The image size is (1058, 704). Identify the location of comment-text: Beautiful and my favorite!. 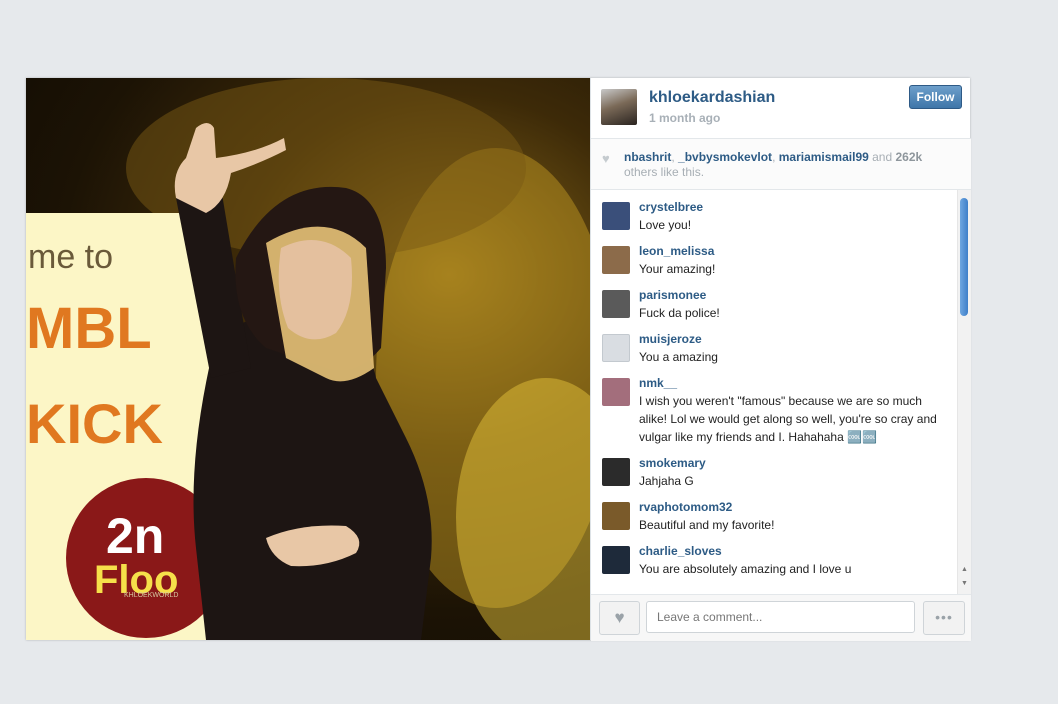
(707, 525).